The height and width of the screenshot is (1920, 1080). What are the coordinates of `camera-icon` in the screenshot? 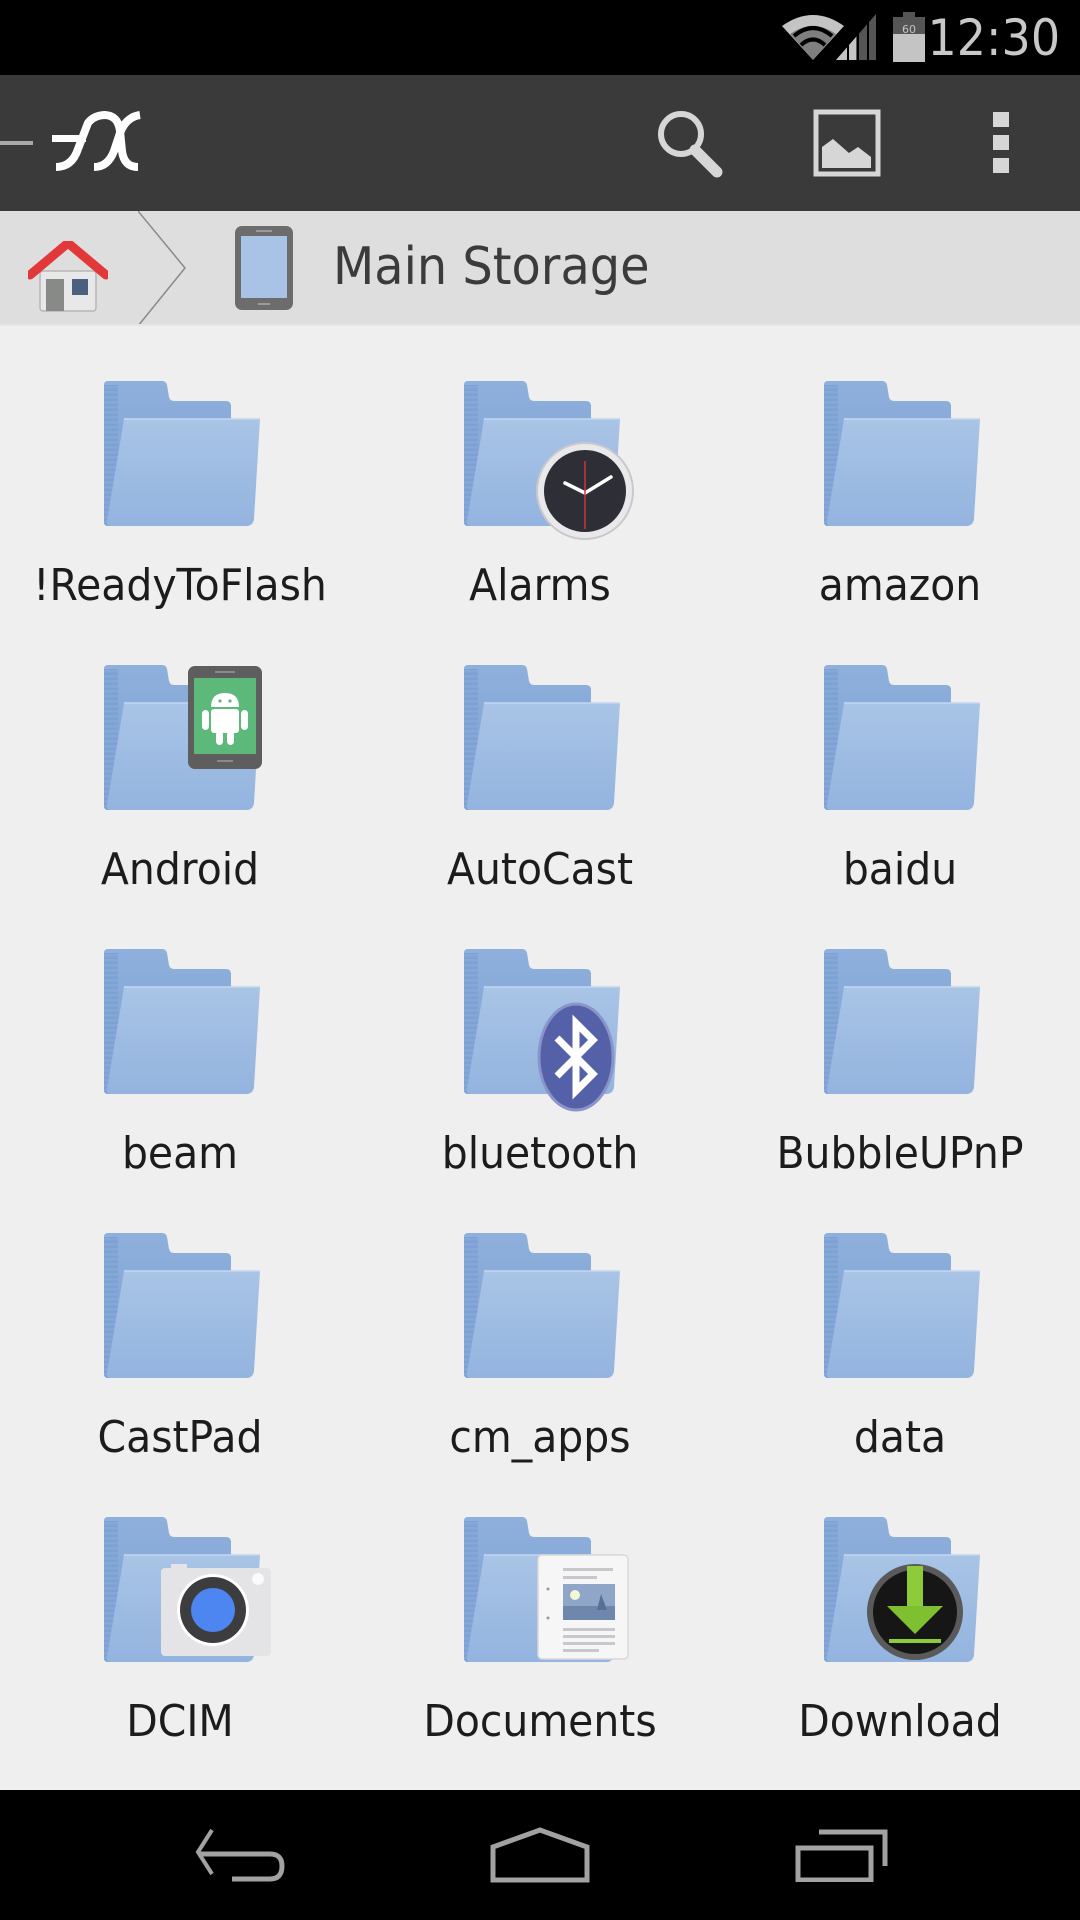 It's located at (216, 1610).